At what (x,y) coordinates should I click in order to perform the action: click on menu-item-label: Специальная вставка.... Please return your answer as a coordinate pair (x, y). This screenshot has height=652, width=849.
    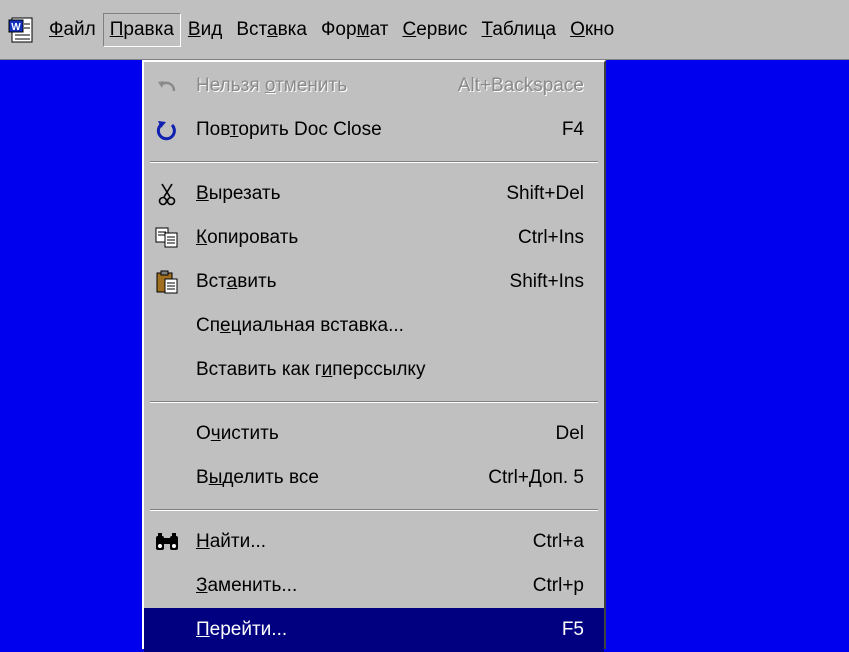
    Looking at the image, I should click on (300, 325).